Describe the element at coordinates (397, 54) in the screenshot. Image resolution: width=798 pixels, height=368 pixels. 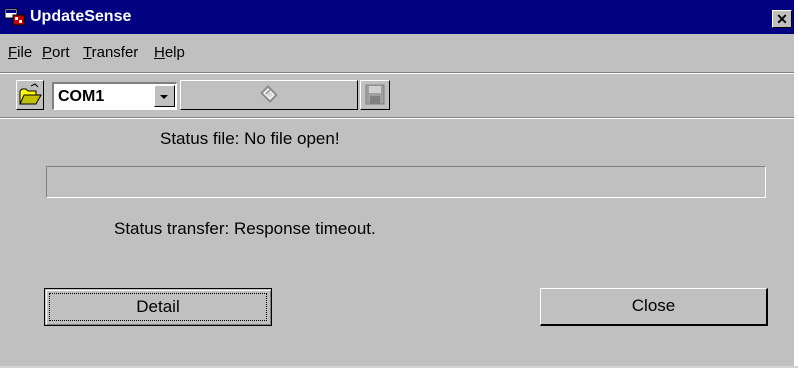
I see `menu-bar: File Port Transfer Help` at that location.